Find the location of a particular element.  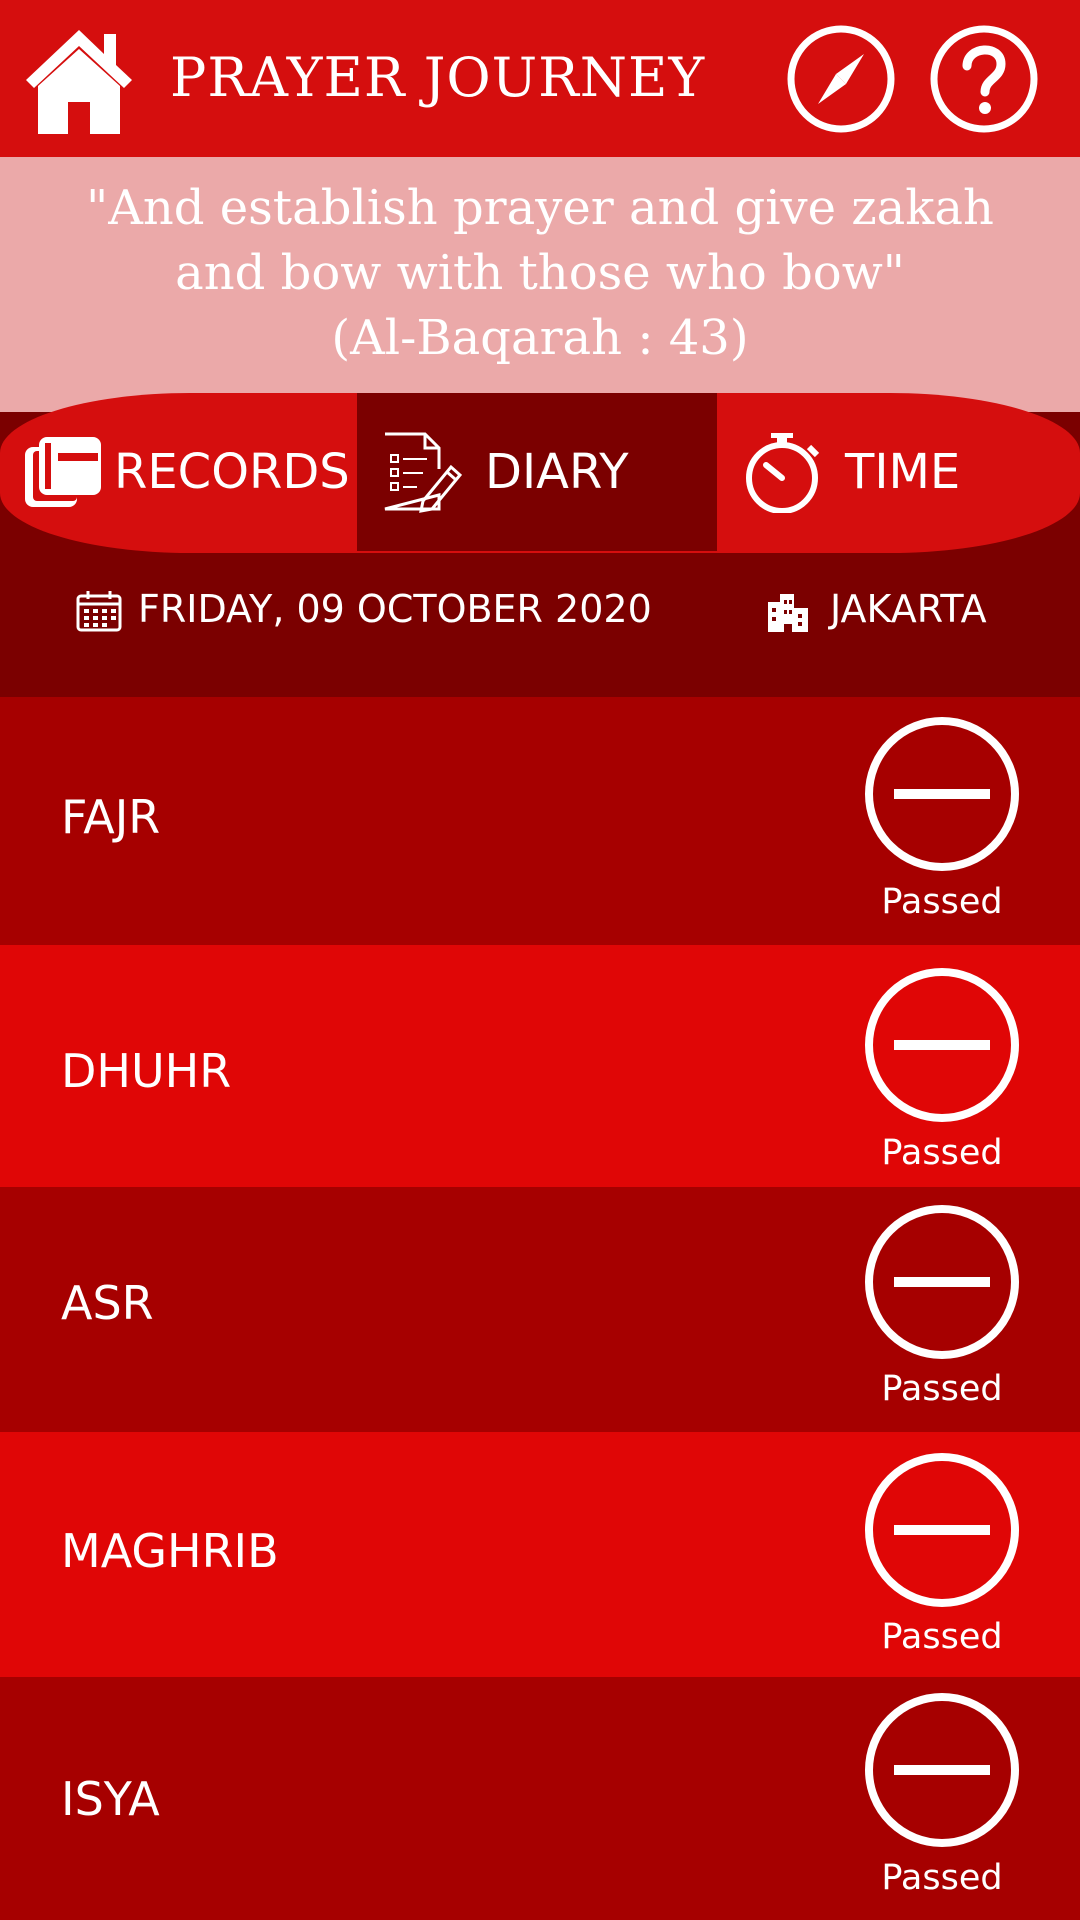

stopwatch-icon is located at coordinates (783, 473).